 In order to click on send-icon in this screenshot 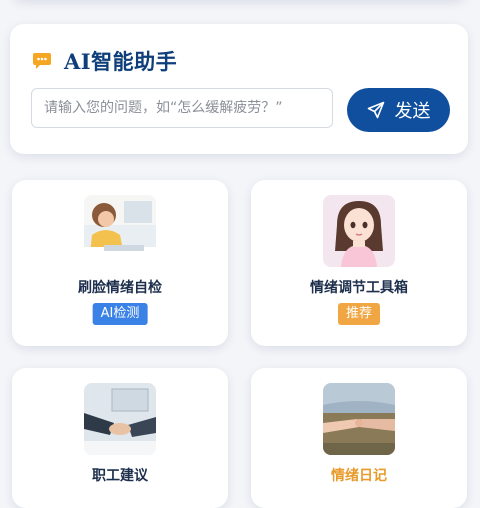, I will do `click(375, 110)`.